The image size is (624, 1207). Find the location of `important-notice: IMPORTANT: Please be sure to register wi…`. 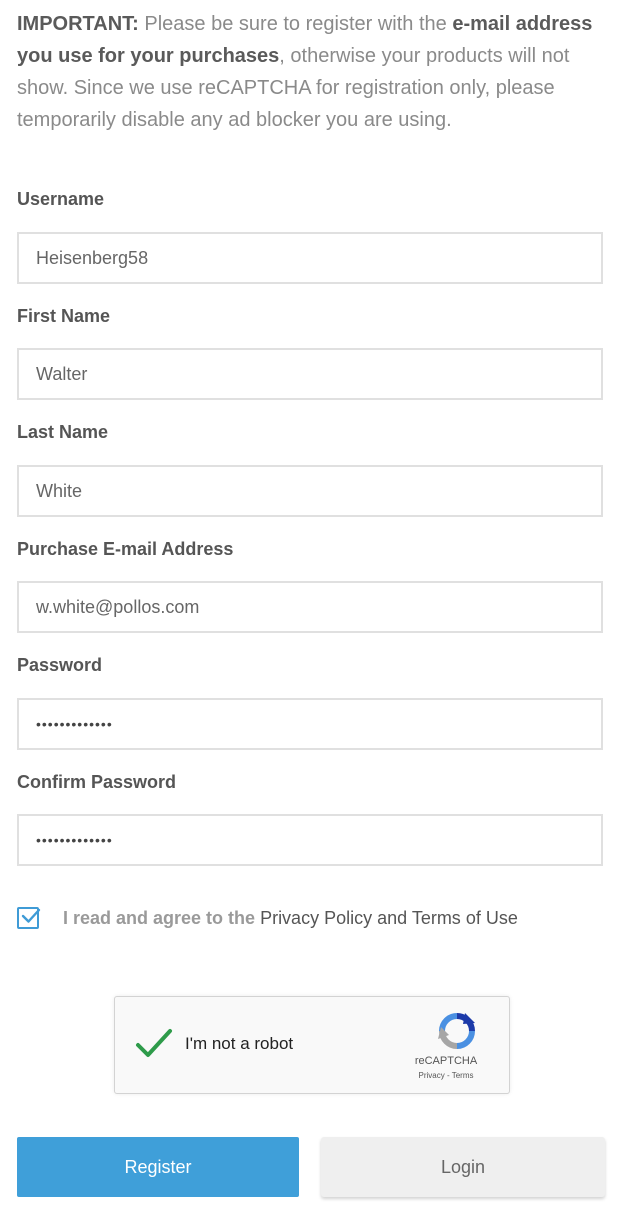

important-notice: IMPORTANT: Please be sure to register wi… is located at coordinates (312, 72).